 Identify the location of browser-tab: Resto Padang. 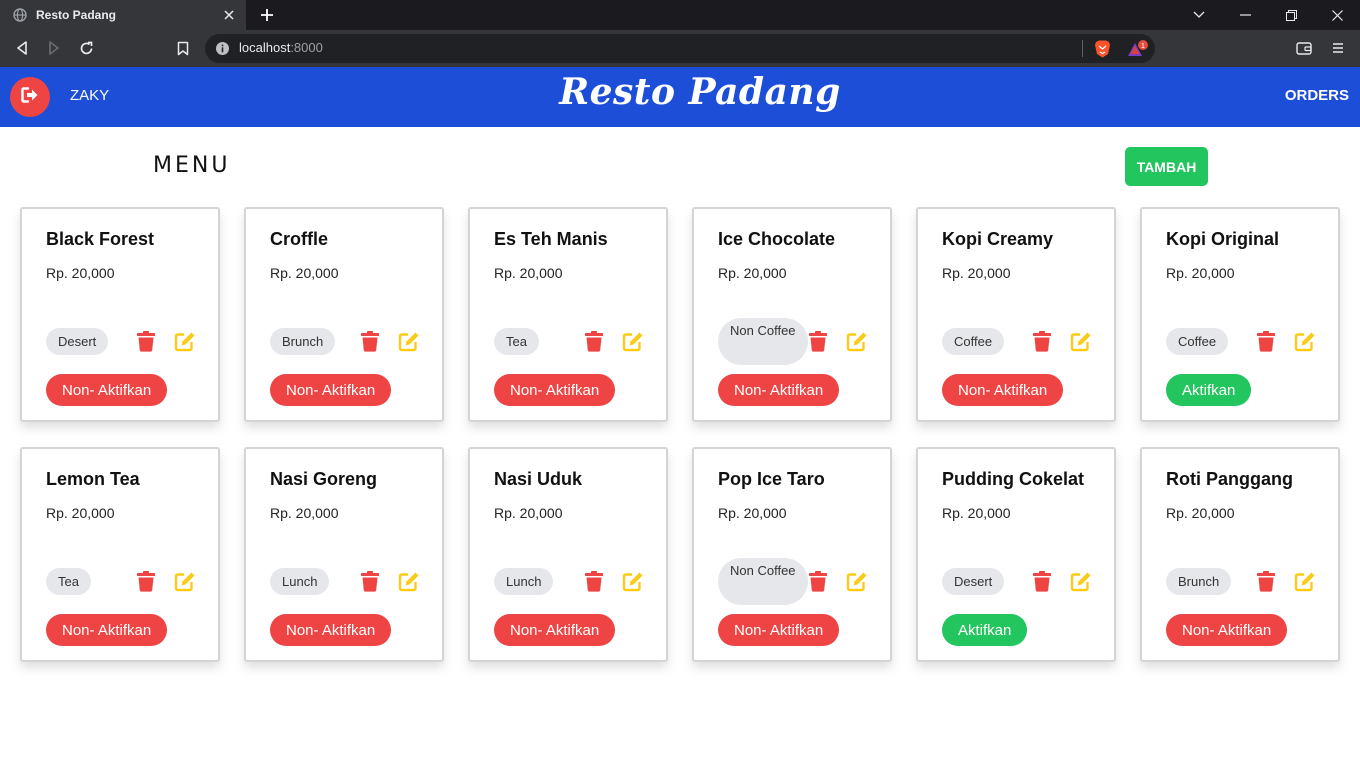
(123, 15).